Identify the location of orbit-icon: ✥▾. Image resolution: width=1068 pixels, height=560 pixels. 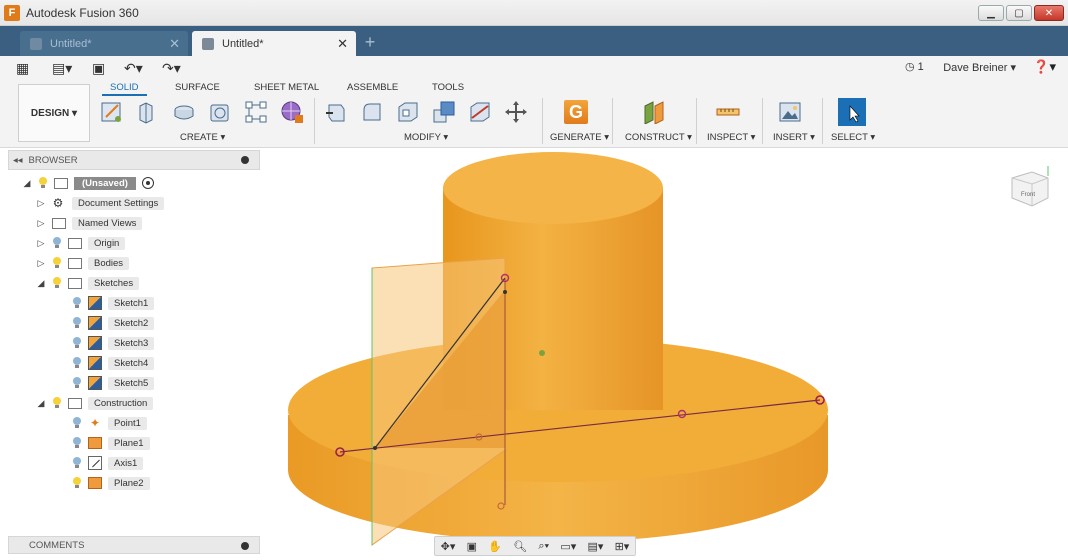
(448, 546).